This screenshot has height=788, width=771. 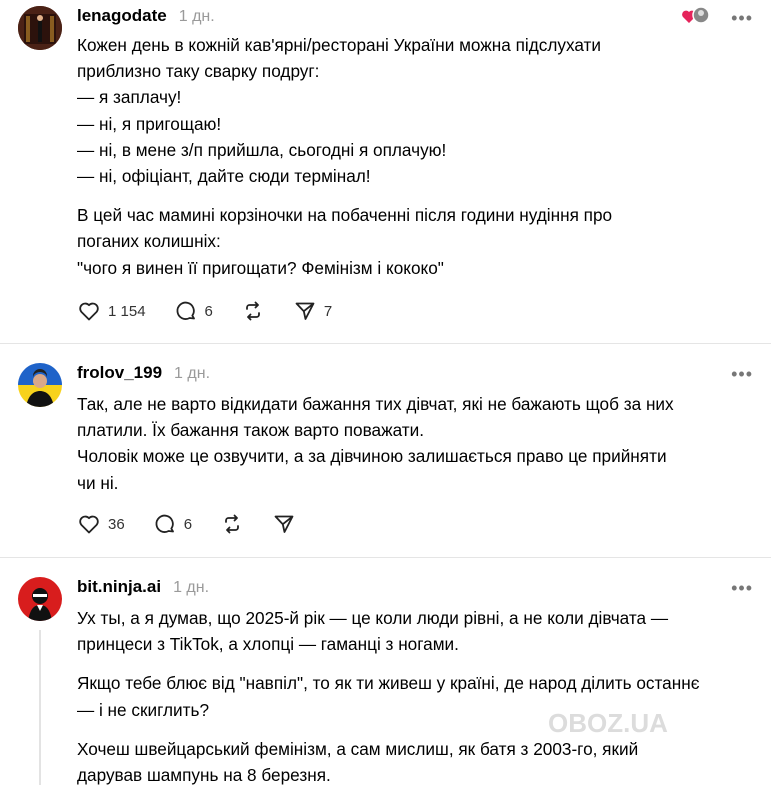 I want to click on watermark: OBOZ.UA, so click(x=608, y=723).